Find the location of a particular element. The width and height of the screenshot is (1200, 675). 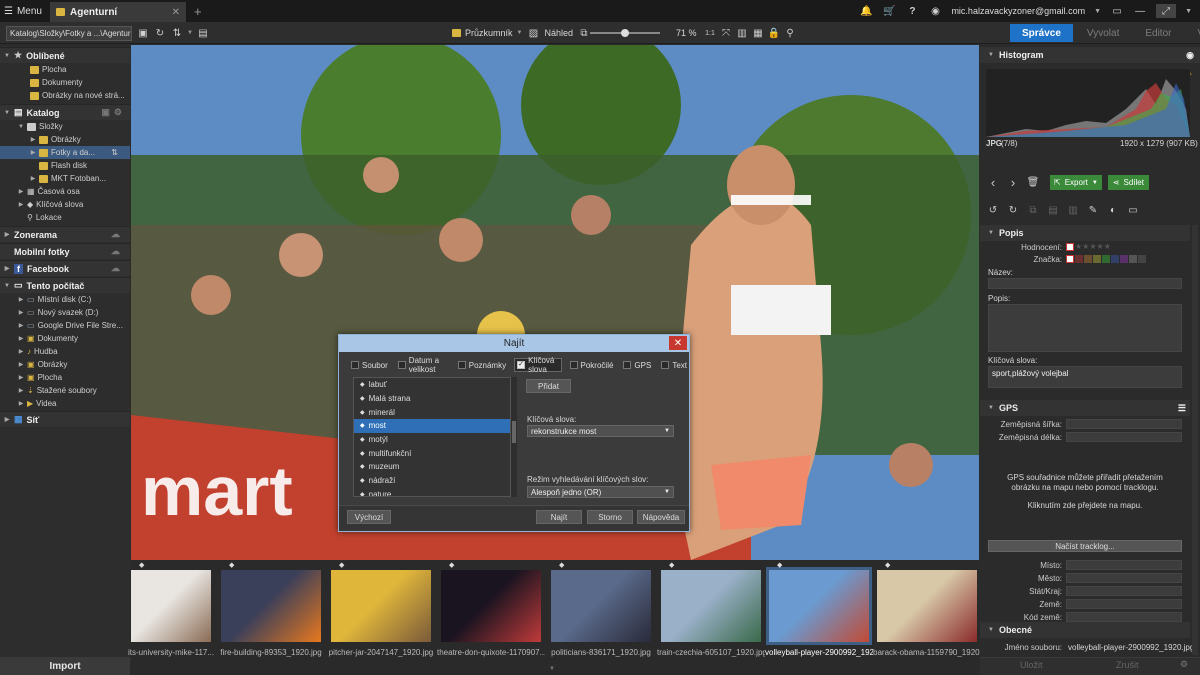

keyword-list-scrollbar is located at coordinates (514, 437).